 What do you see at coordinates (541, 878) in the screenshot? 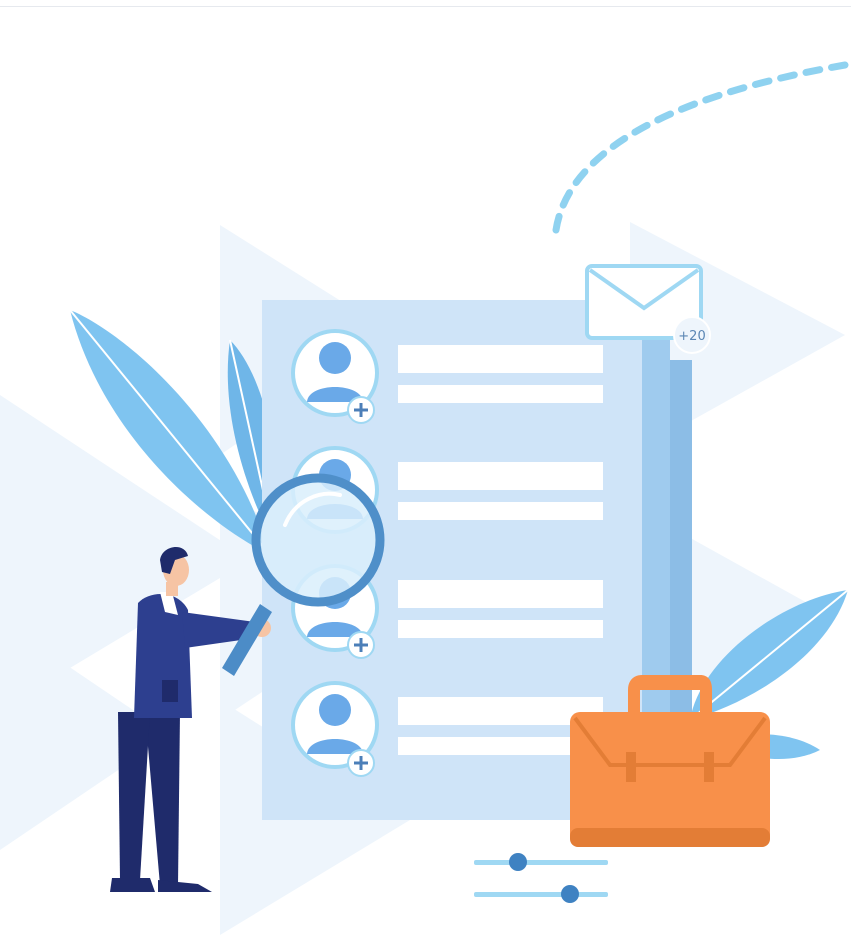
I see `slider-icon` at bounding box center [541, 878].